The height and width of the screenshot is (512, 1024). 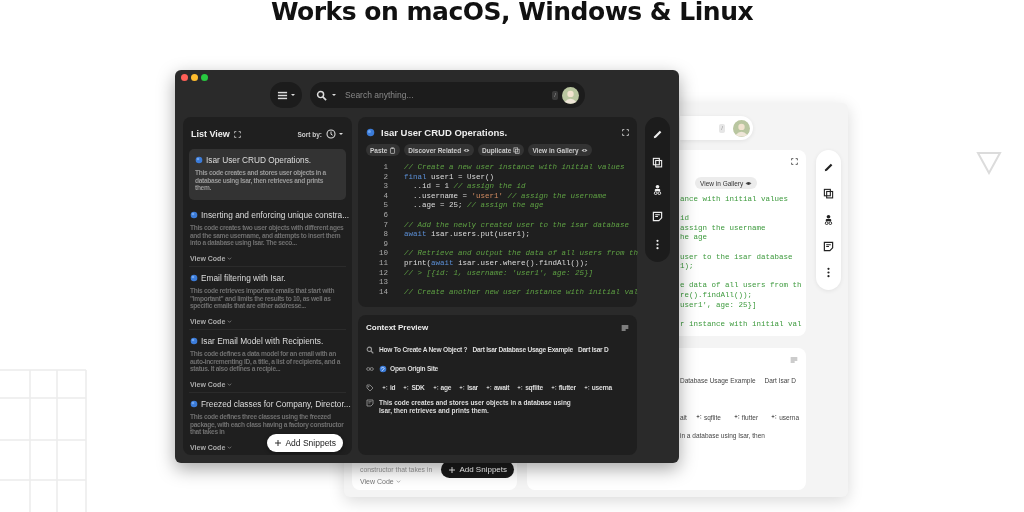 What do you see at coordinates (204, 77) in the screenshot?
I see `maximize-button` at bounding box center [204, 77].